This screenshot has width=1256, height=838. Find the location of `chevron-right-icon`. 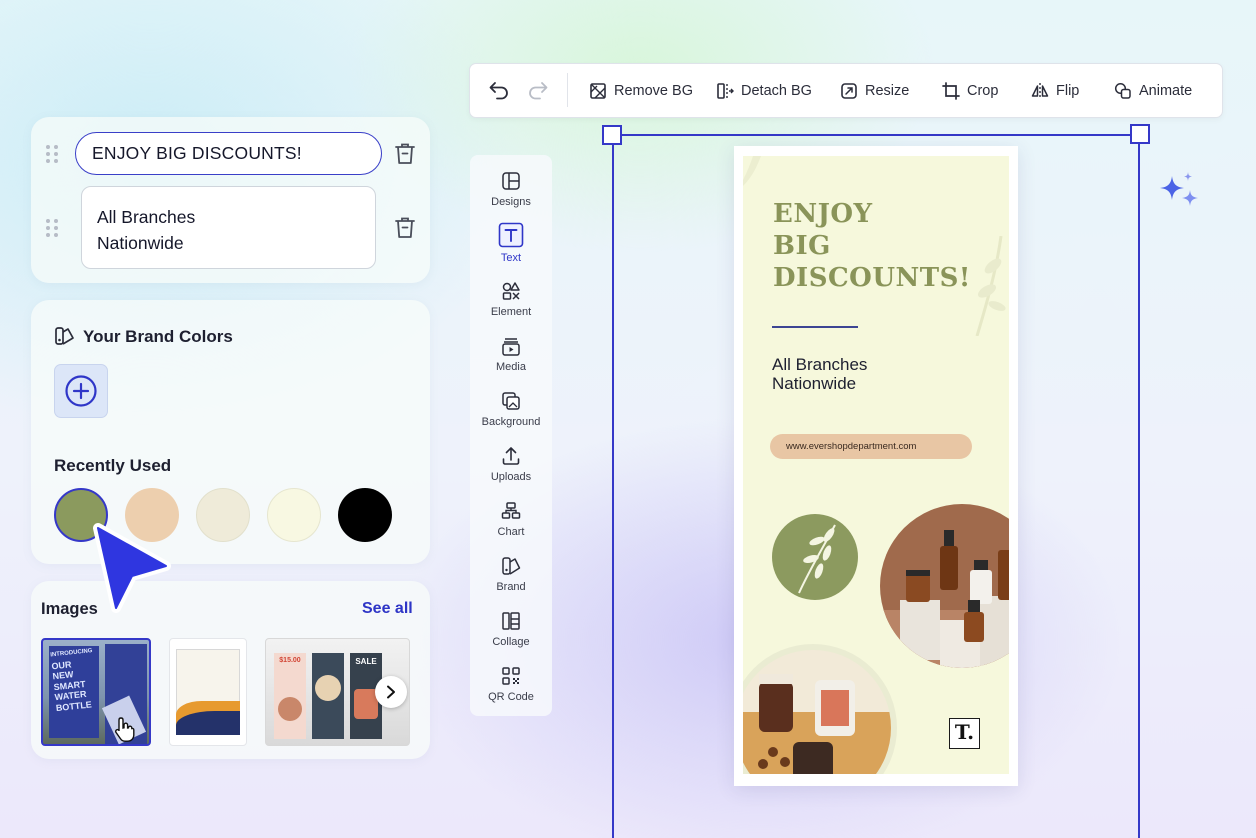

chevron-right-icon is located at coordinates (391, 692).